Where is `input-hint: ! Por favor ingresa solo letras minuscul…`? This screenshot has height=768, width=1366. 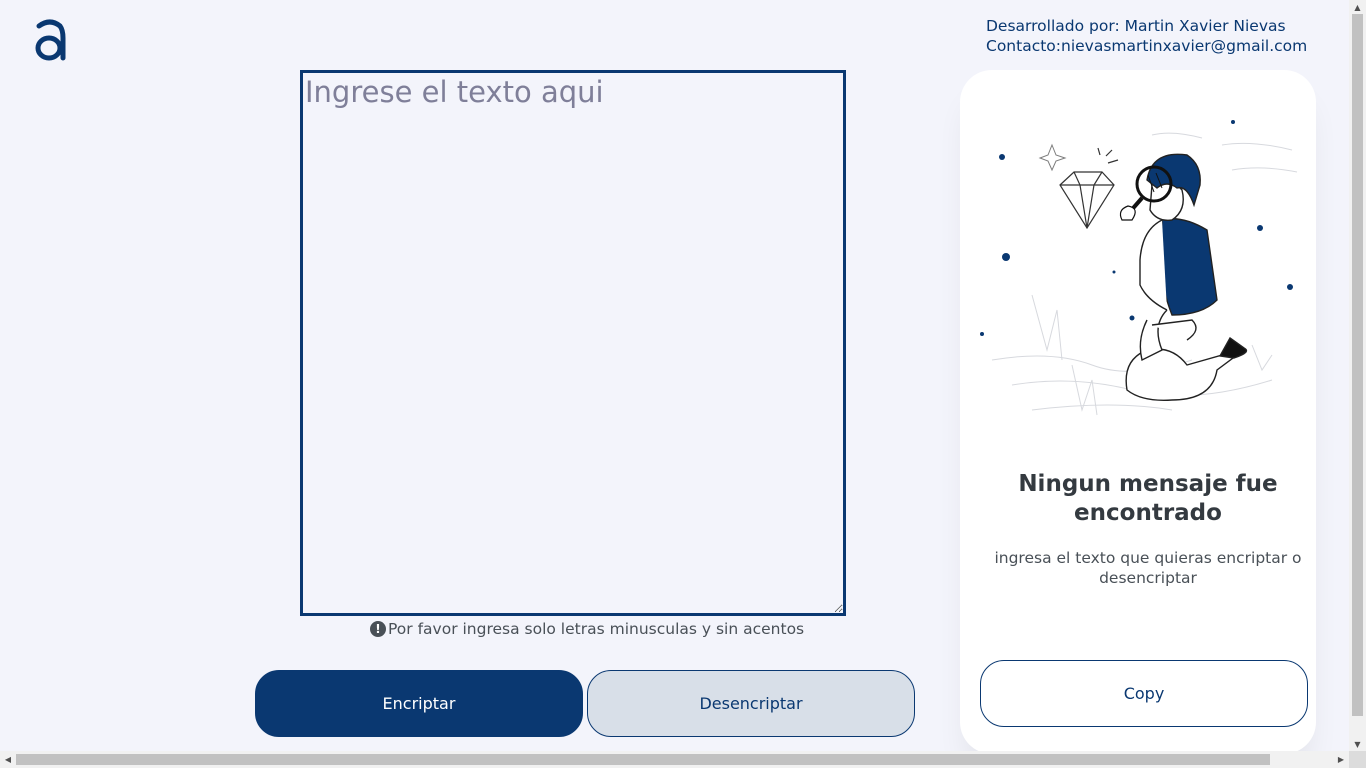 input-hint: ! Por favor ingresa solo letras minuscul… is located at coordinates (587, 629).